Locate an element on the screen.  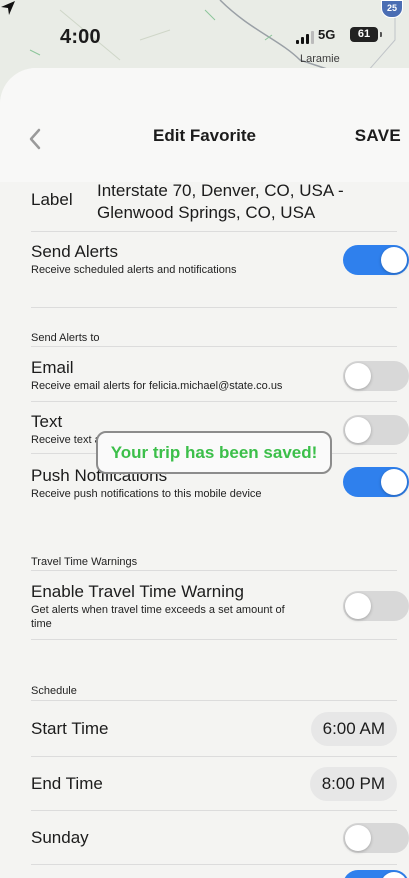
travel-time-title: Enable Travel Time Warning is located at coordinates (137, 591).